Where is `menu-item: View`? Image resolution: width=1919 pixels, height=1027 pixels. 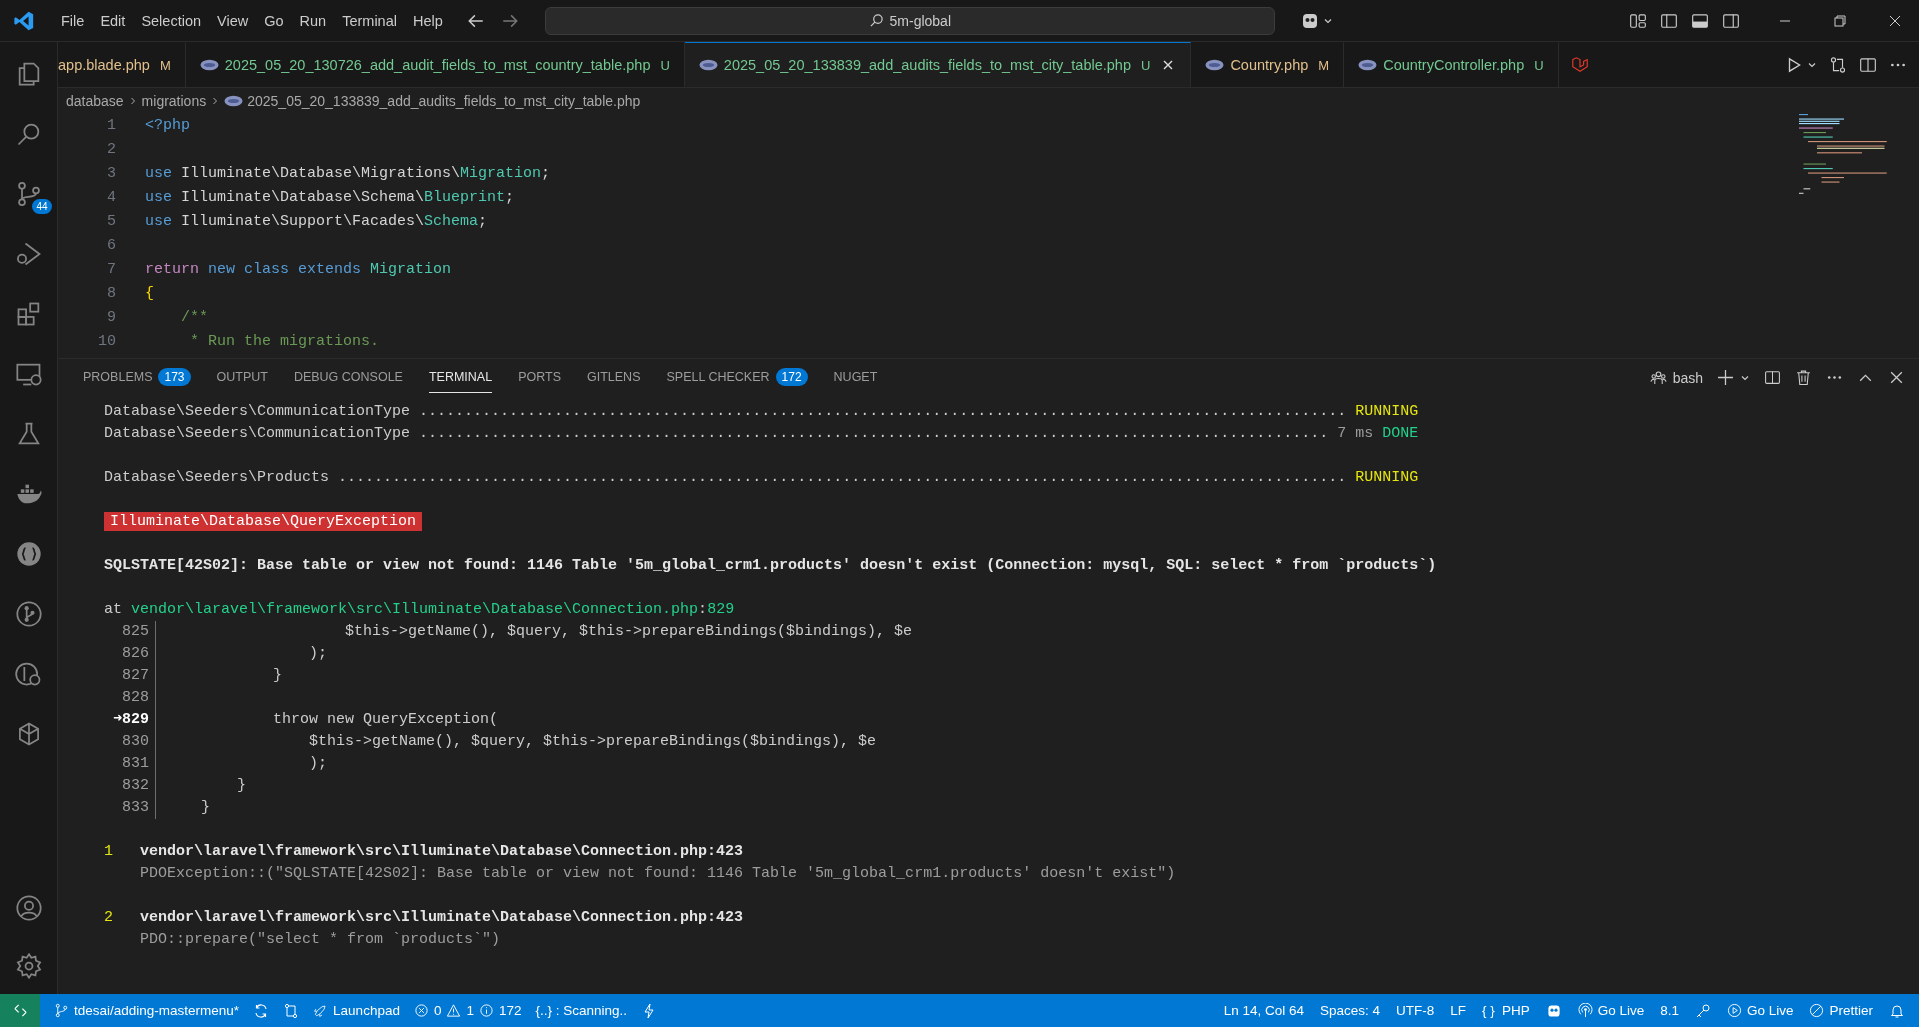 menu-item: View is located at coordinates (233, 20).